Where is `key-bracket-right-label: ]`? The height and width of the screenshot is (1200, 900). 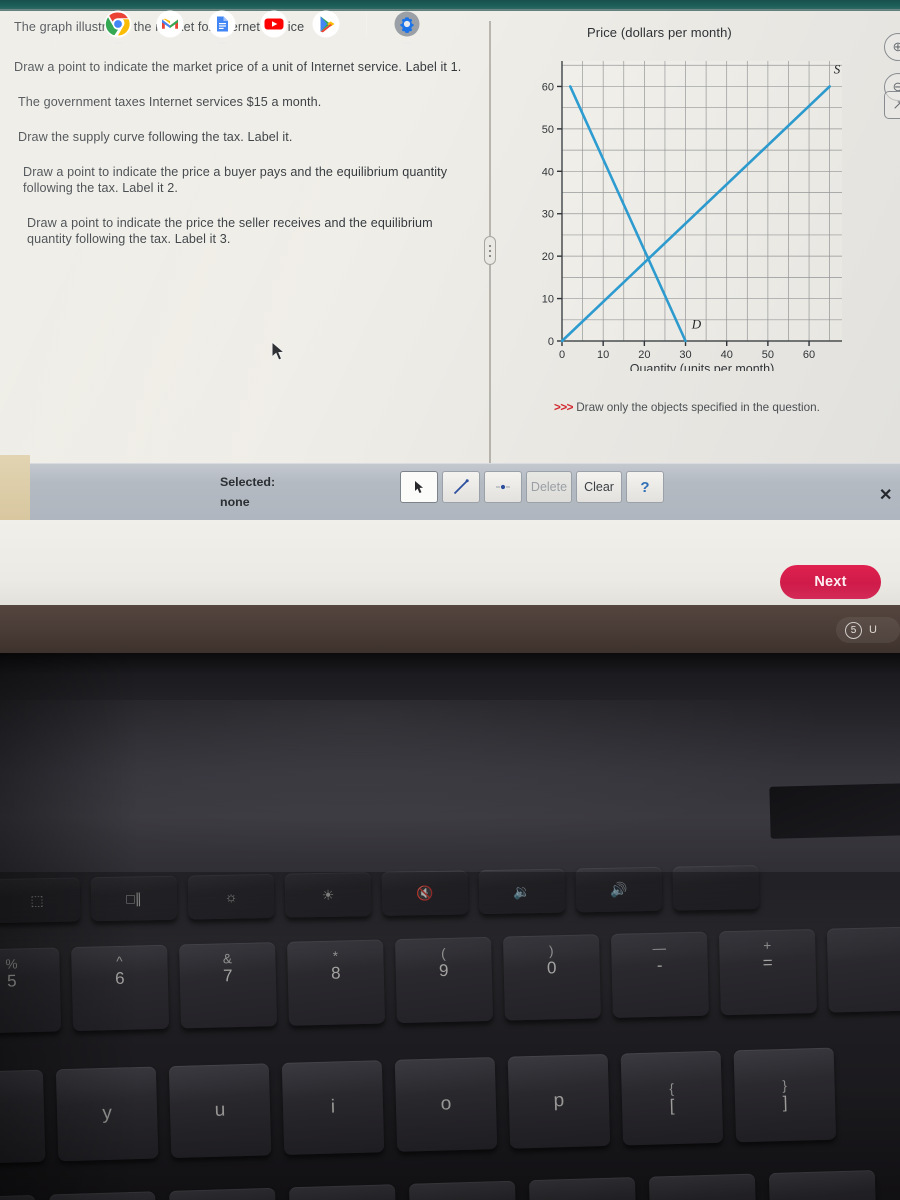
key-bracket-right-label: ] is located at coordinates (785, 1102).